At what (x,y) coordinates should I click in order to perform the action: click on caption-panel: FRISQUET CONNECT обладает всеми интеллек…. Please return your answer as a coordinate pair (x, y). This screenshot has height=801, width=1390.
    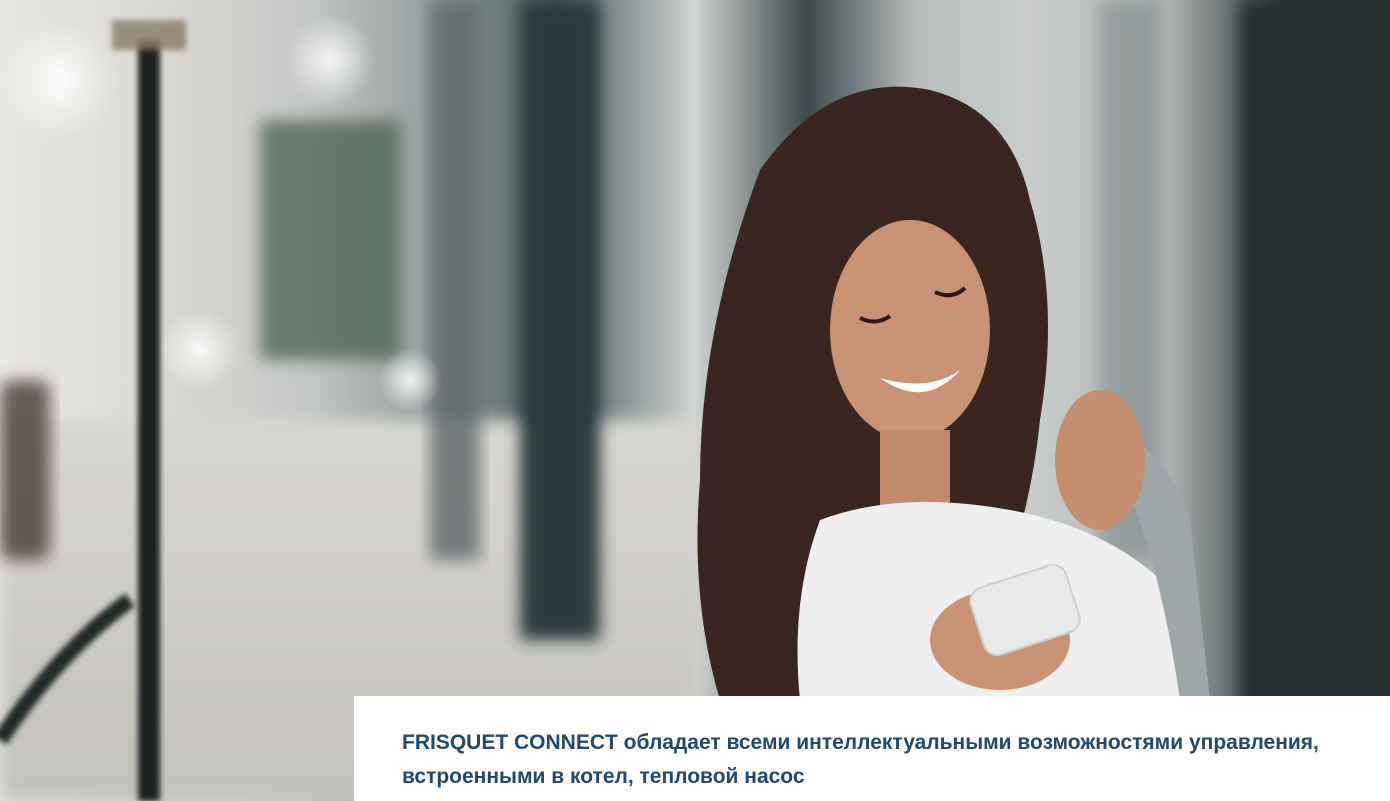
    Looking at the image, I should click on (872, 748).